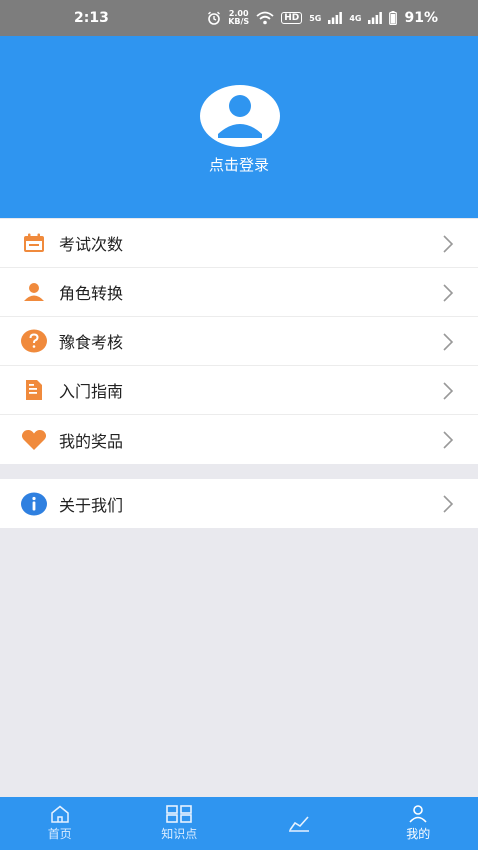 This screenshot has width=478, height=850. What do you see at coordinates (239, 390) in the screenshot?
I see `menu-item-beginner-guide: 入门指南` at bounding box center [239, 390].